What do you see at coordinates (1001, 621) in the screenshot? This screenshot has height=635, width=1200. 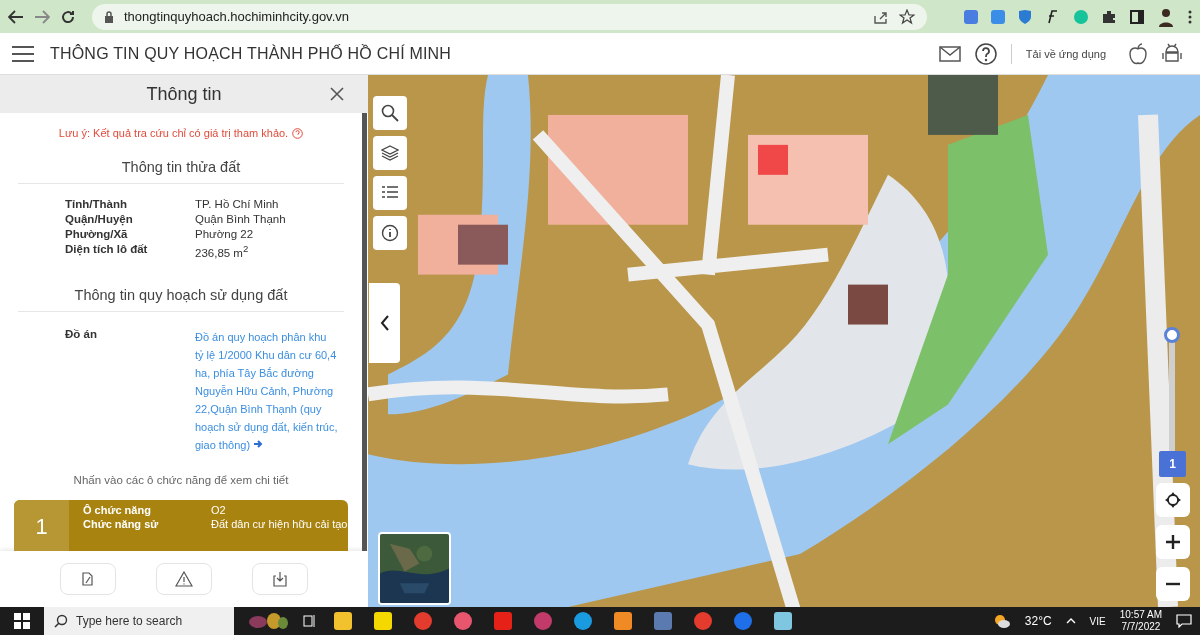 I see `weather-icon` at bounding box center [1001, 621].